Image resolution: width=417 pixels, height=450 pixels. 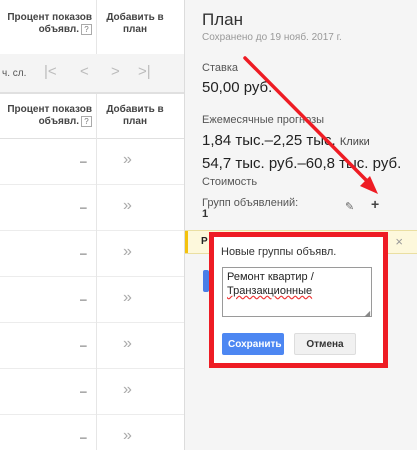 I want to click on plan-saved-date: Сохранено до 19 нояб. 2017 г., so click(x=272, y=37).